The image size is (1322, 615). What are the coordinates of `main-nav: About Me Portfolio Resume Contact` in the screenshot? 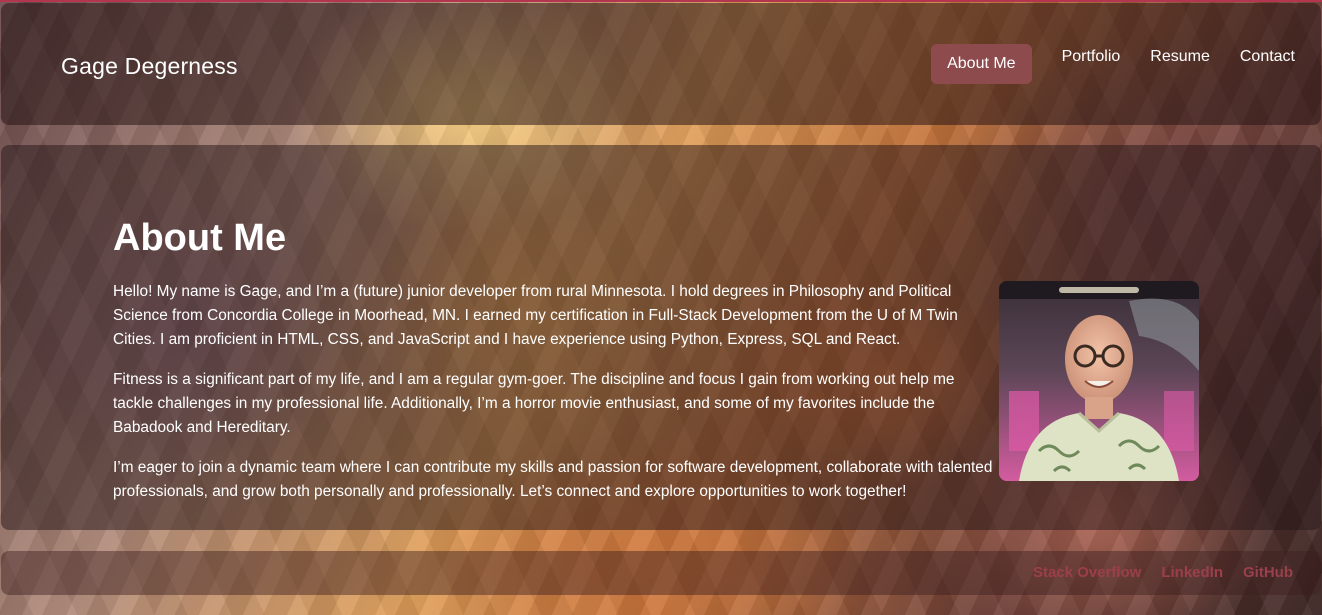 It's located at (1098, 64).